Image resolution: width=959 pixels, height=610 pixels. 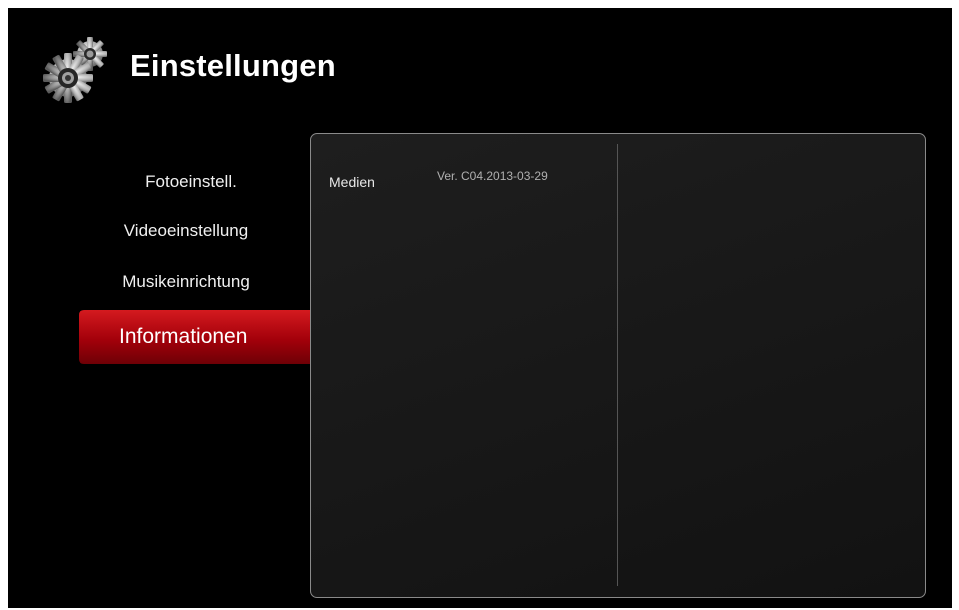 I want to click on menu-item-label: Informationen, so click(x=183, y=336).